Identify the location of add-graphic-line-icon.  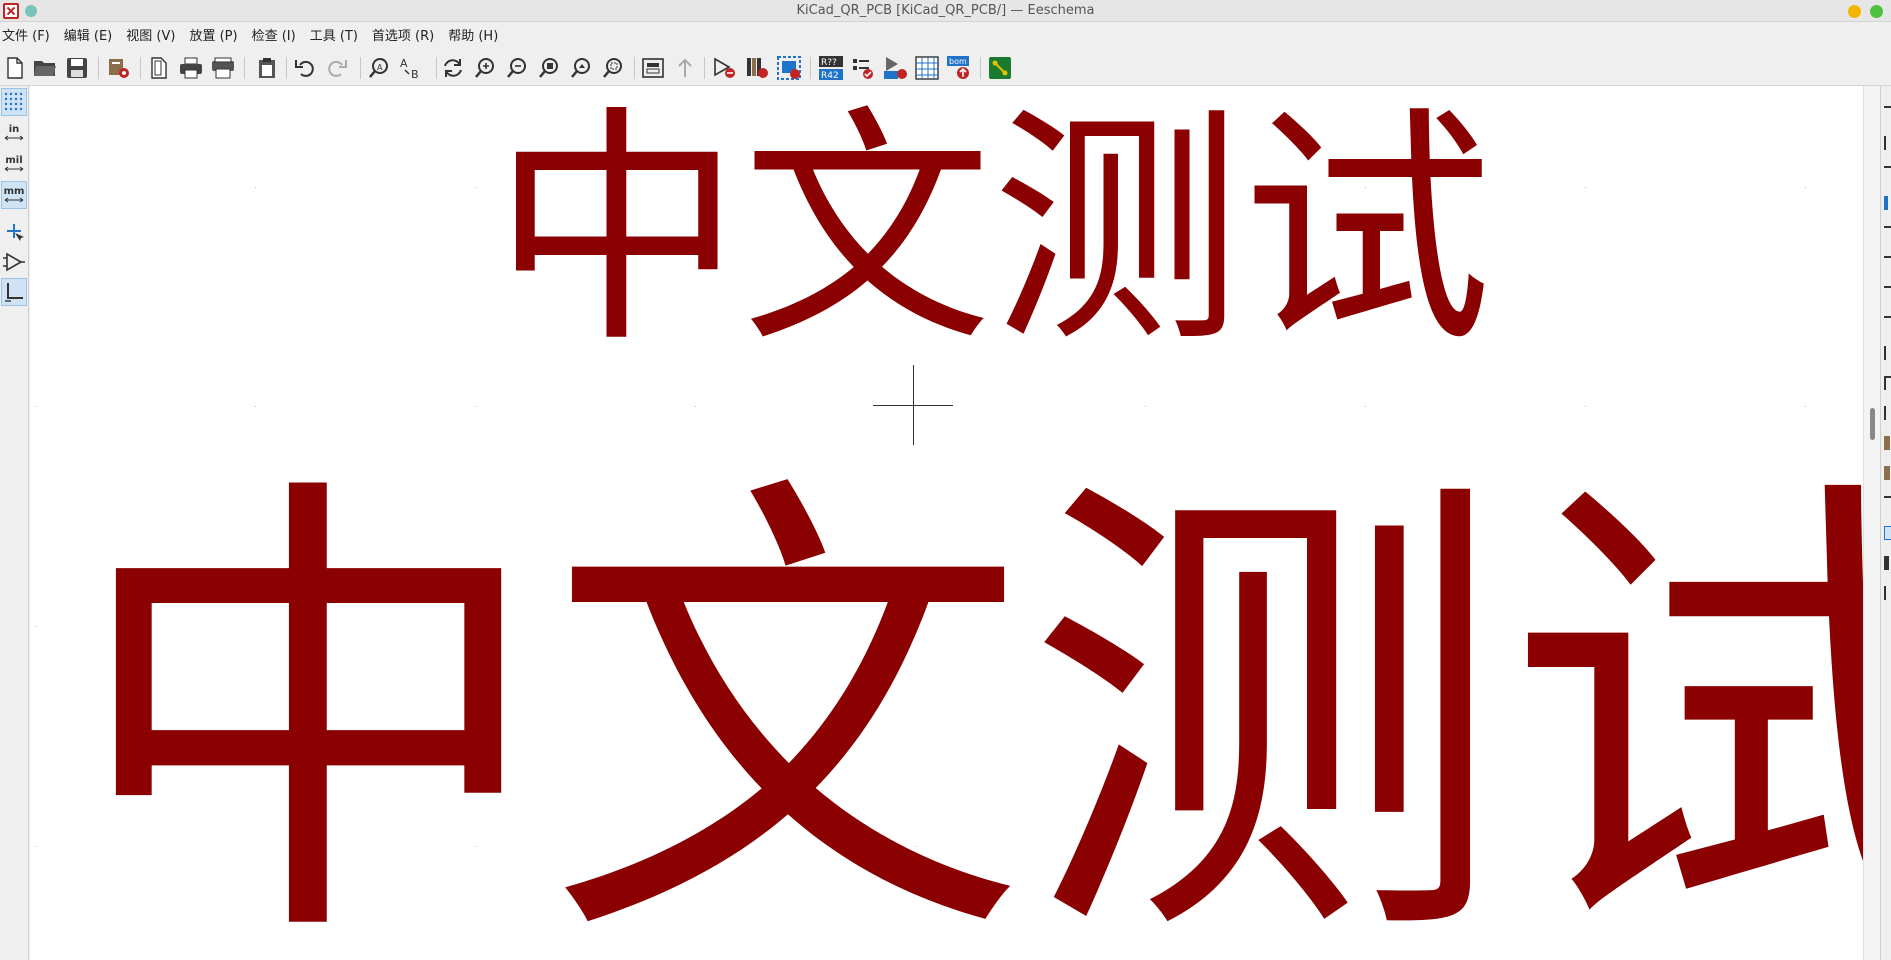
(1887, 503).